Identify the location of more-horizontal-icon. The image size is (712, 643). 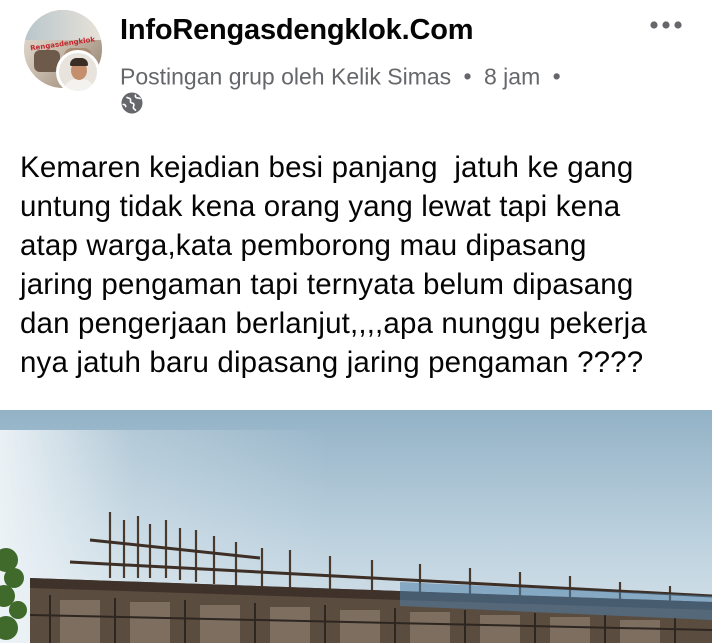
(666, 25).